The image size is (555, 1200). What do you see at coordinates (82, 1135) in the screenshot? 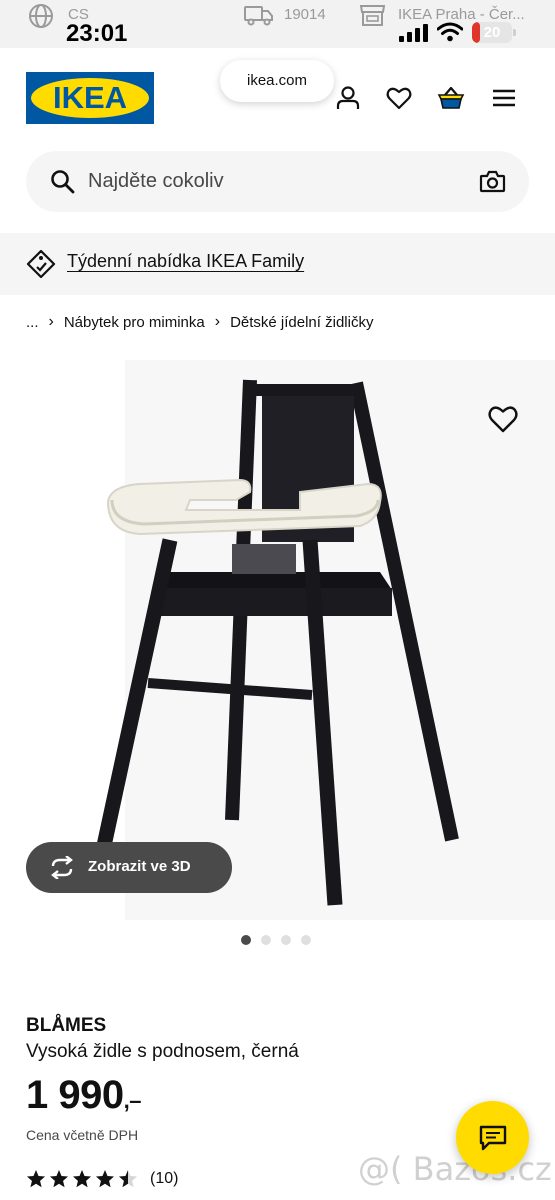
I see `vat-note: Cena včetně DPH` at bounding box center [82, 1135].